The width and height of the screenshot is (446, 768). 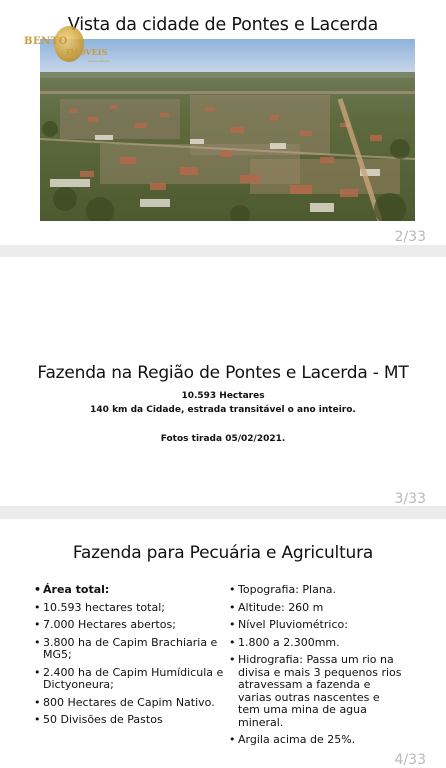 I want to click on logo-text: IMÓVEIS, so click(x=87, y=52).